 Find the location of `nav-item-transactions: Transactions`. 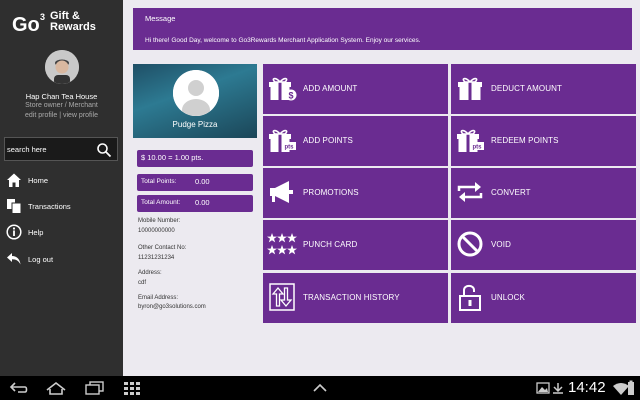

nav-item-transactions: Transactions is located at coordinates (61, 206).